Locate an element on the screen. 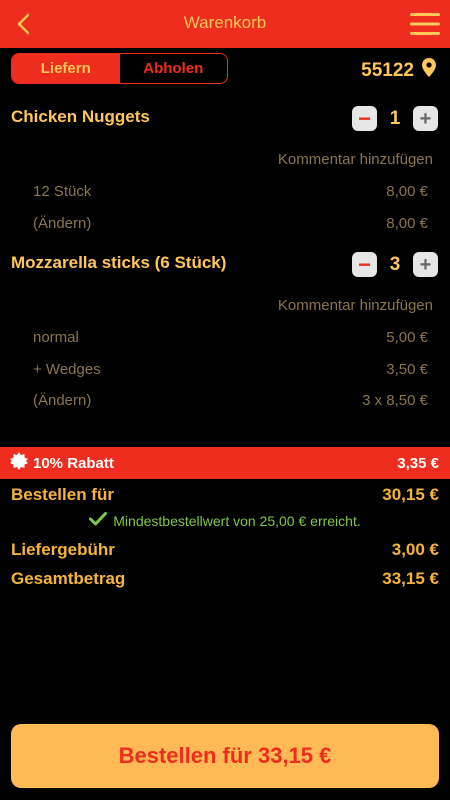  badge-icon is located at coordinates (19, 463).